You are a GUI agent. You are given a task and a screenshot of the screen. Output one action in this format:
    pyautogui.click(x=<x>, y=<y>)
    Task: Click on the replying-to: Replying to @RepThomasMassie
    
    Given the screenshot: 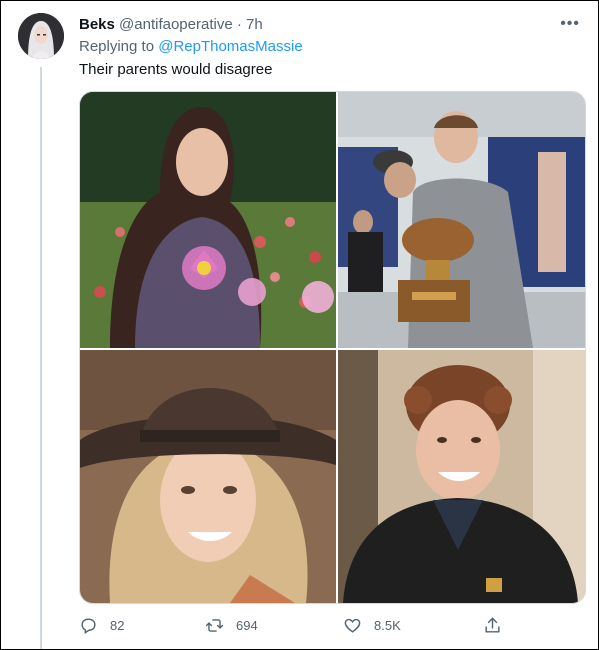 What is the action you would take?
    pyautogui.click(x=191, y=46)
    